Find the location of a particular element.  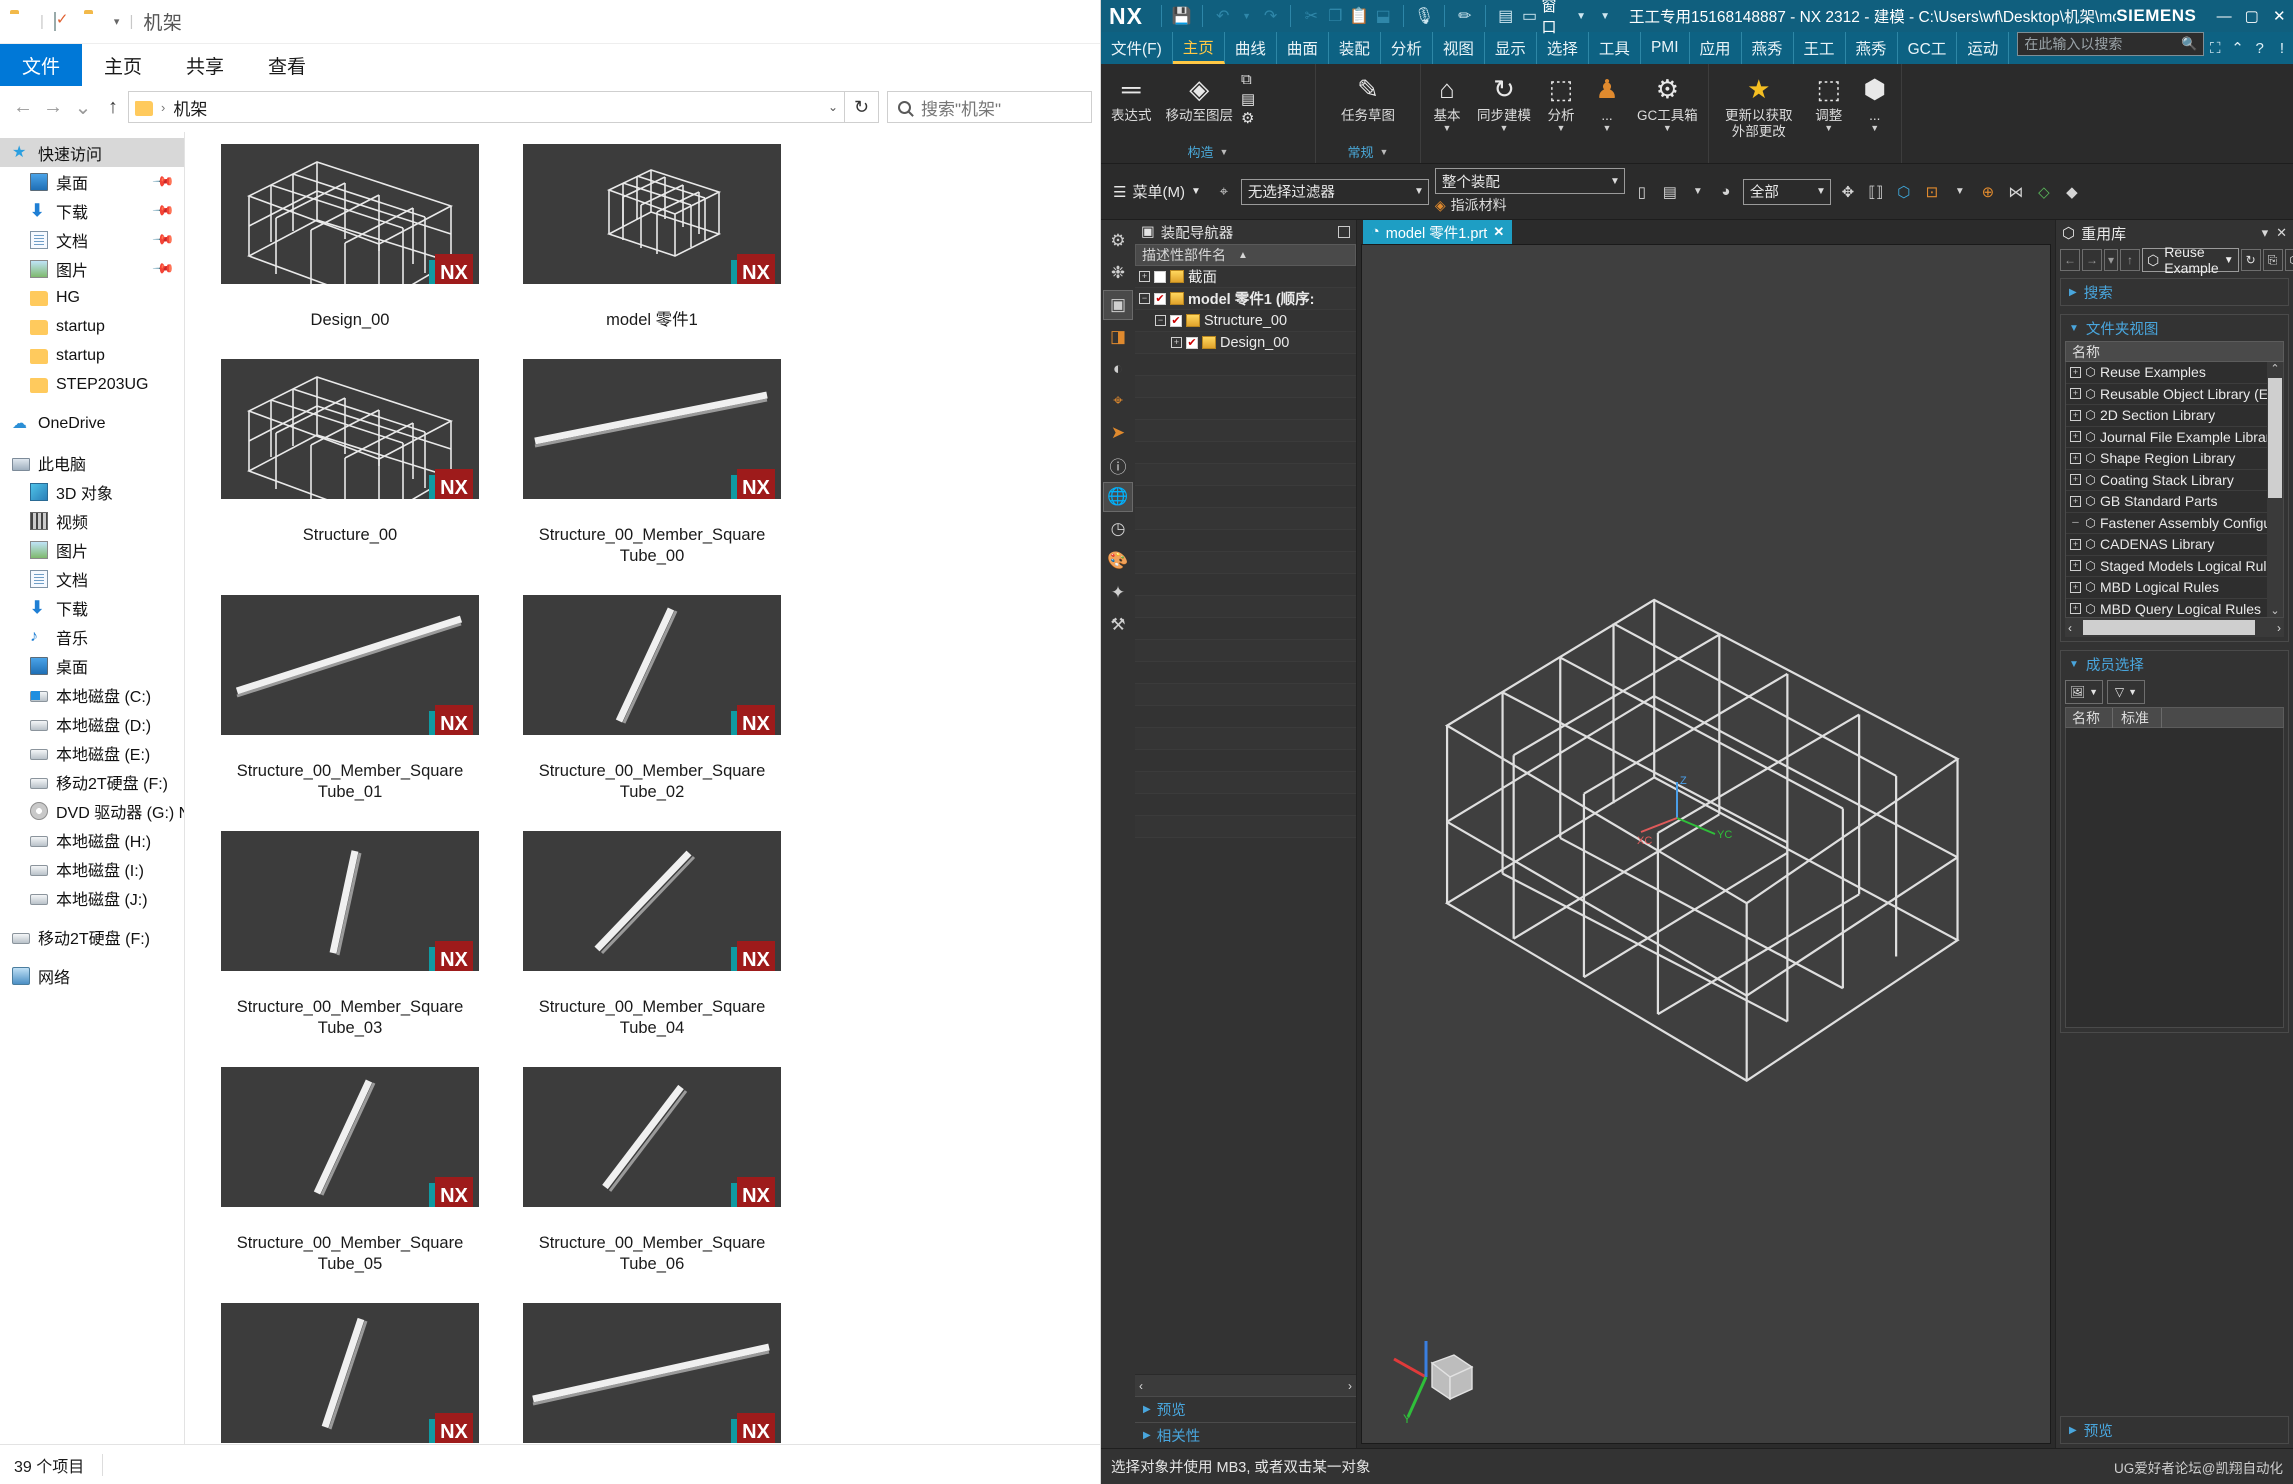

cut-icon: ✂ is located at coordinates (1311, 16).